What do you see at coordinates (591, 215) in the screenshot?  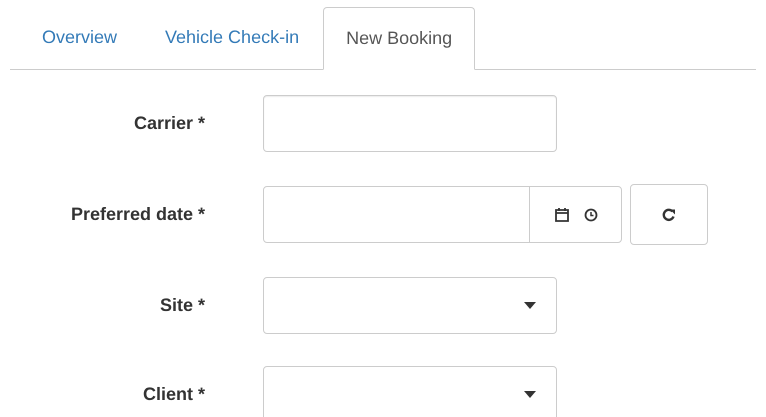 I see `clock-icon` at bounding box center [591, 215].